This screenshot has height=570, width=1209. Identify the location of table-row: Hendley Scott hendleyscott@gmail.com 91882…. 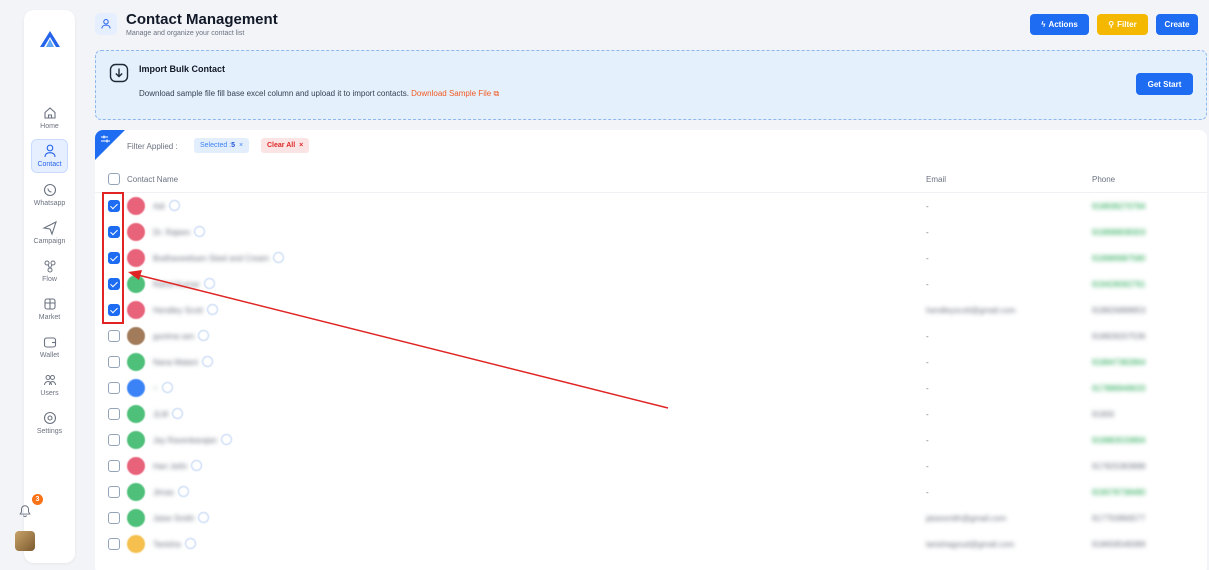
(651, 311).